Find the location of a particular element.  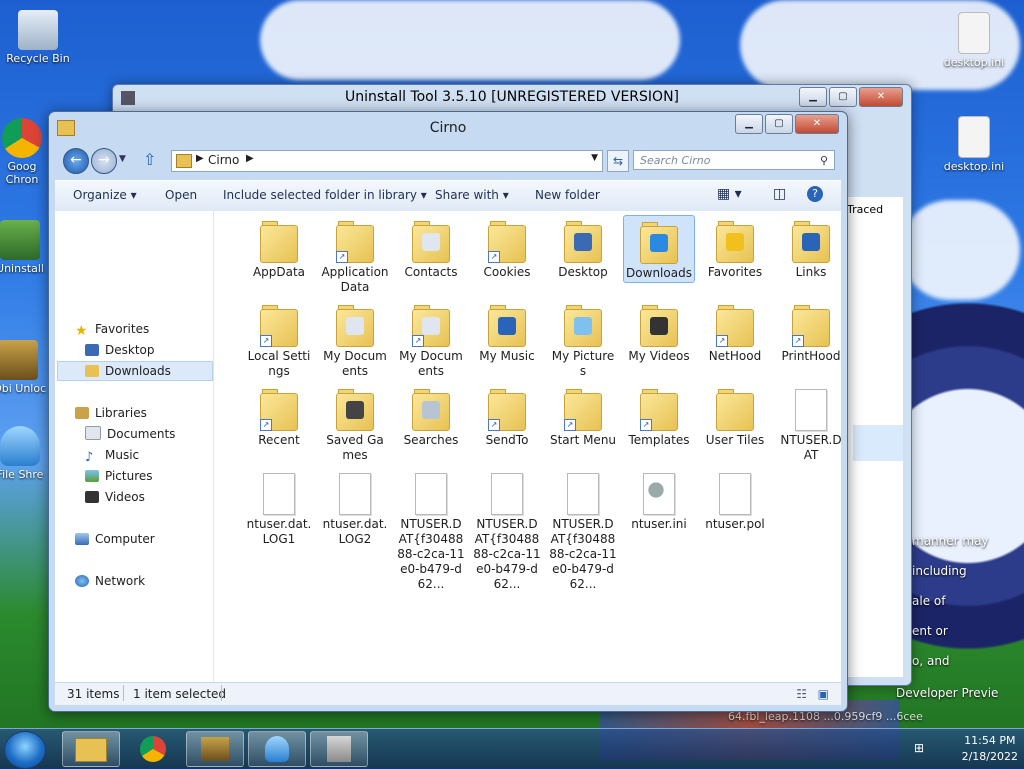

taskbar-winrar is located at coordinates (215, 749).